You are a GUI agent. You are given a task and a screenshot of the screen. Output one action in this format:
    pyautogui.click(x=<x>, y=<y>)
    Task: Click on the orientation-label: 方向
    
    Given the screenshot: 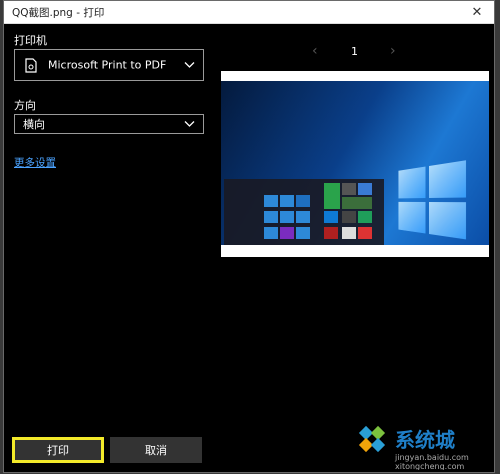 What is the action you would take?
    pyautogui.click(x=25, y=105)
    